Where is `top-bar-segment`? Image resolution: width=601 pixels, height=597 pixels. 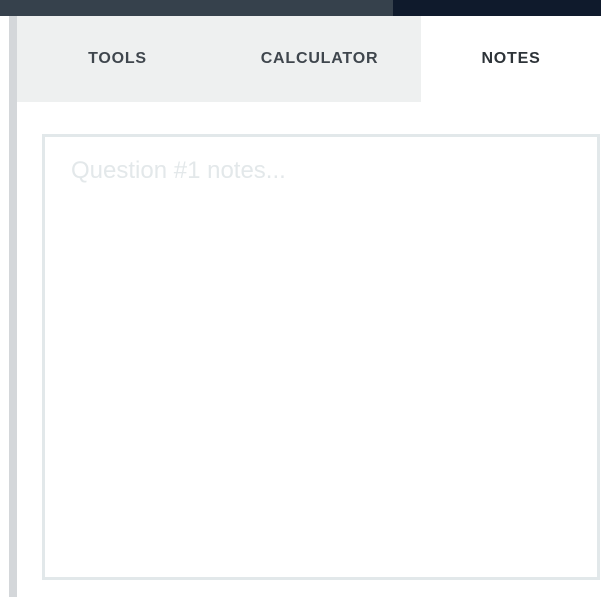
top-bar-segment is located at coordinates (196, 8).